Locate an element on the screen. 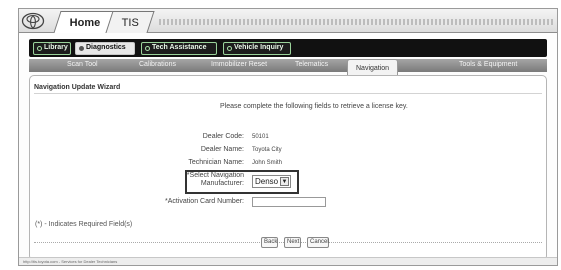  manufacturer-select: Denso ▼ is located at coordinates (271, 181).